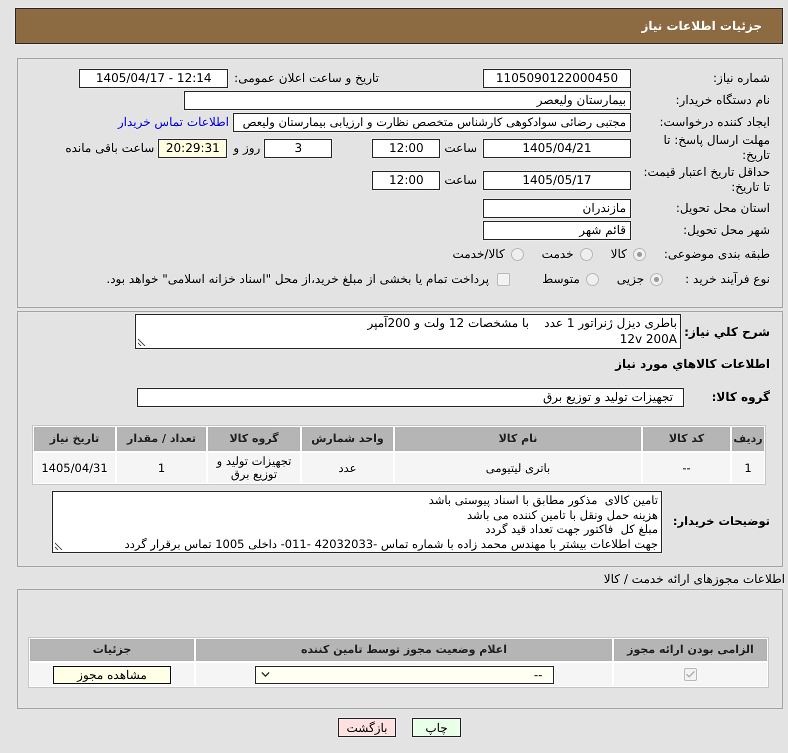 The width and height of the screenshot is (788, 753). Describe the element at coordinates (741, 78) in the screenshot. I see `need-number-label: شماره نیاز:` at that location.